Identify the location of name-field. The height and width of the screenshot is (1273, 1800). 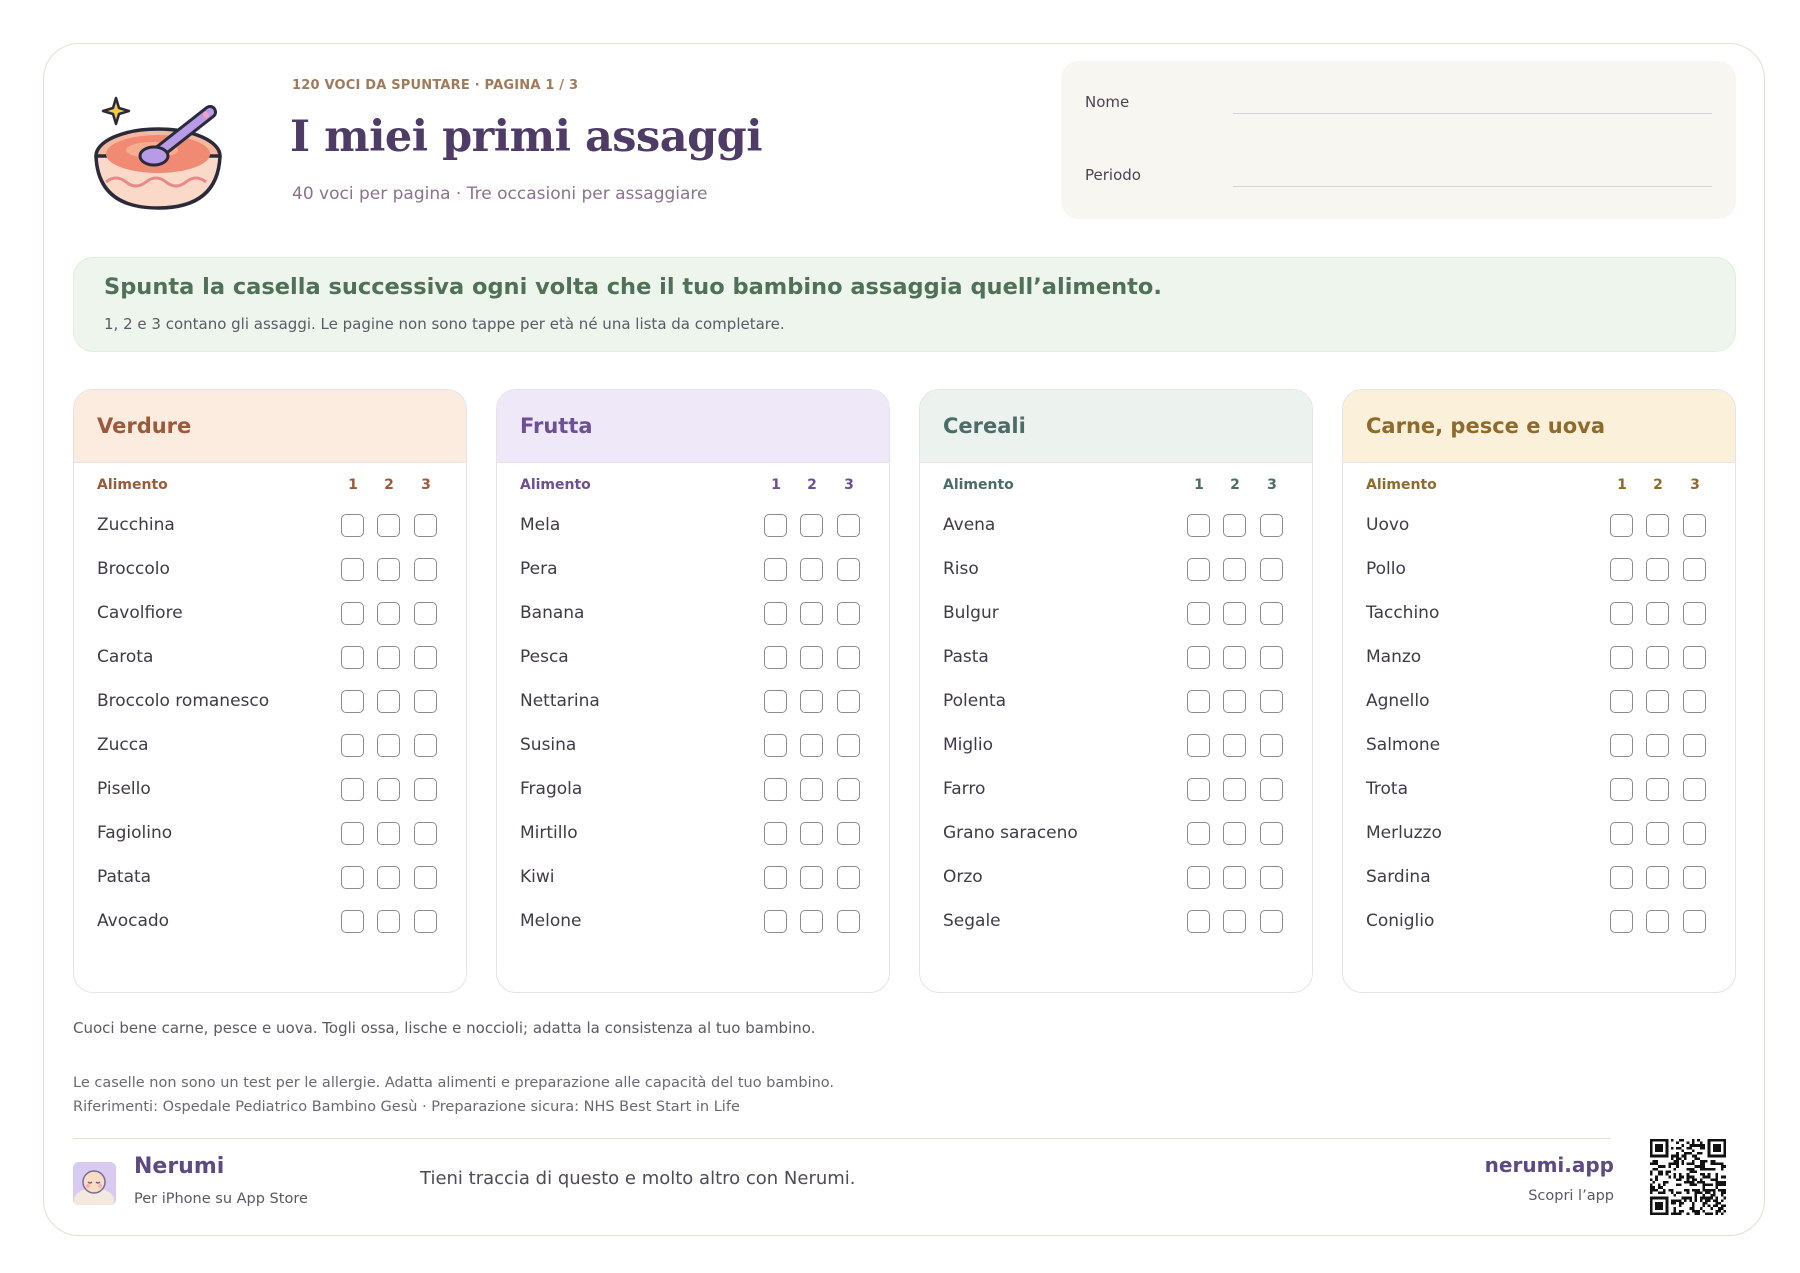
(1472, 113).